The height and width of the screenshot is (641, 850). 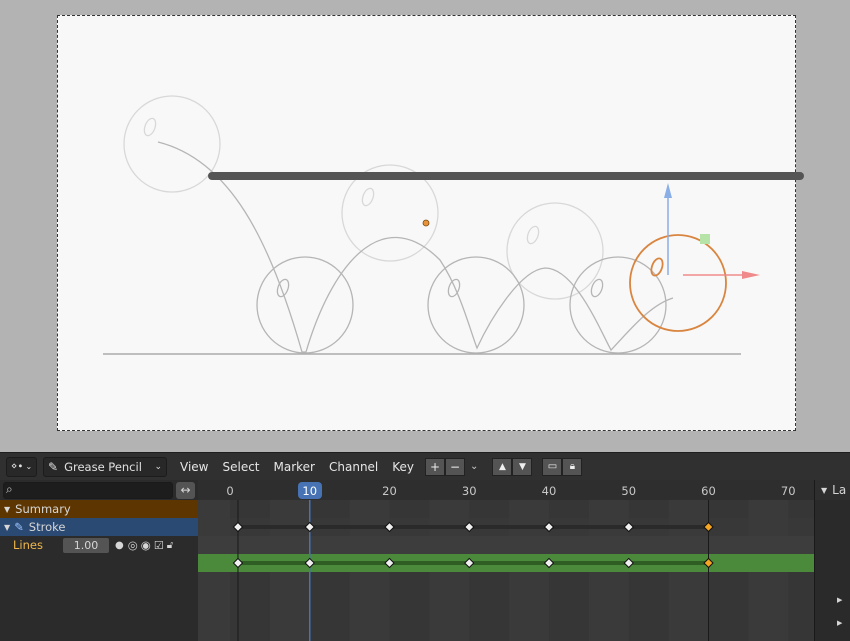 I want to click on down-icon: ▼, so click(x=522, y=466).